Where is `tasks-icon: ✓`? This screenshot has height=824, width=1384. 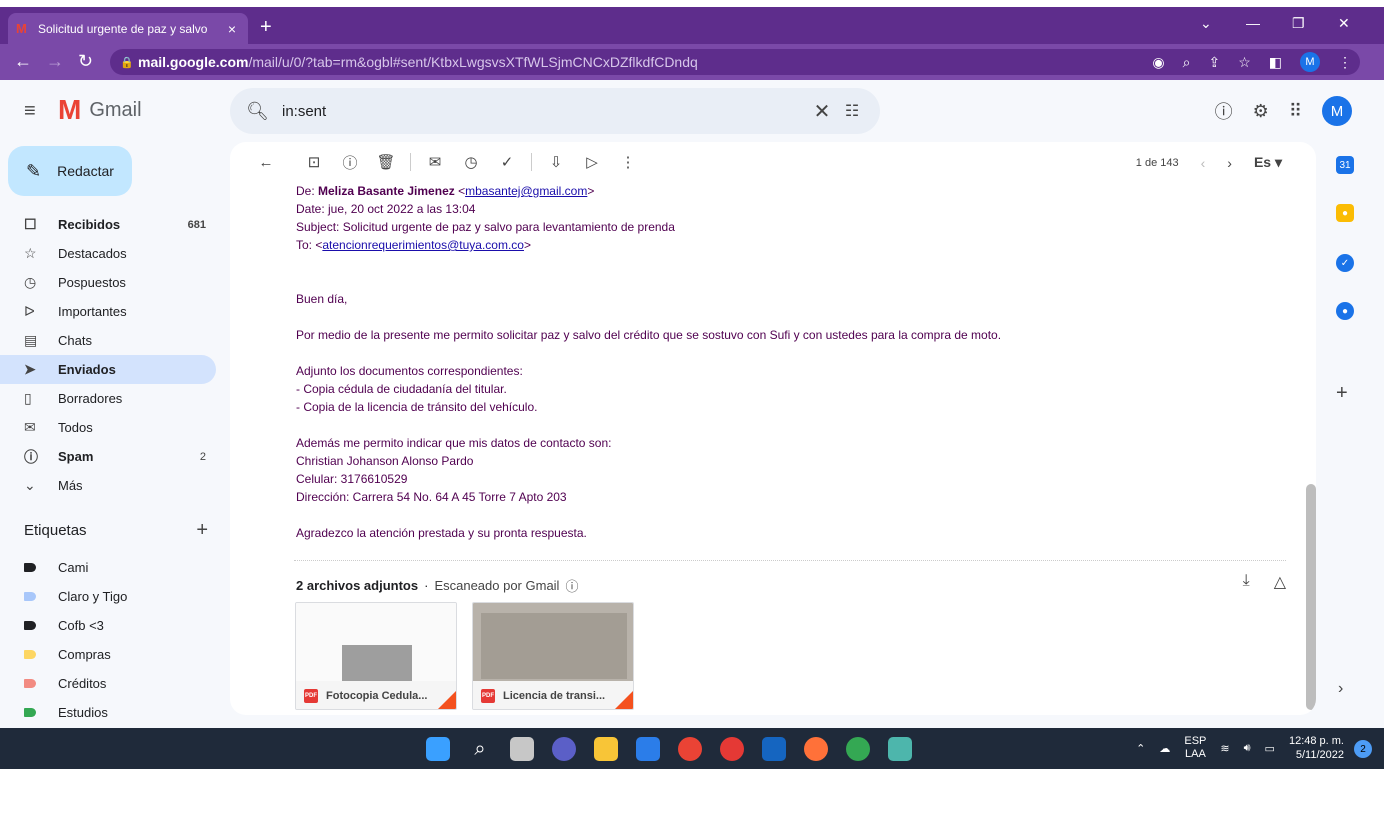 tasks-icon: ✓ is located at coordinates (1345, 263).